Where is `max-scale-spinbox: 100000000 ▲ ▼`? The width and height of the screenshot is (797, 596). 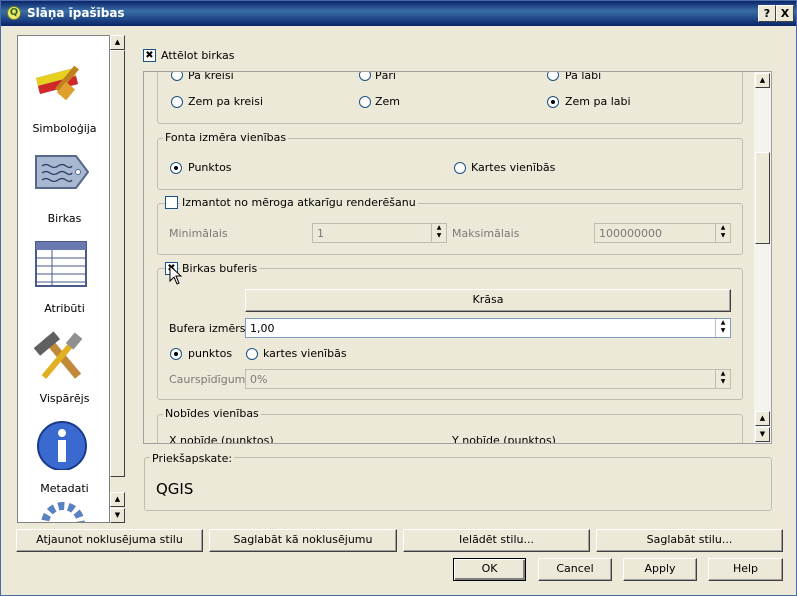
max-scale-spinbox: 100000000 ▲ ▼ is located at coordinates (662, 233).